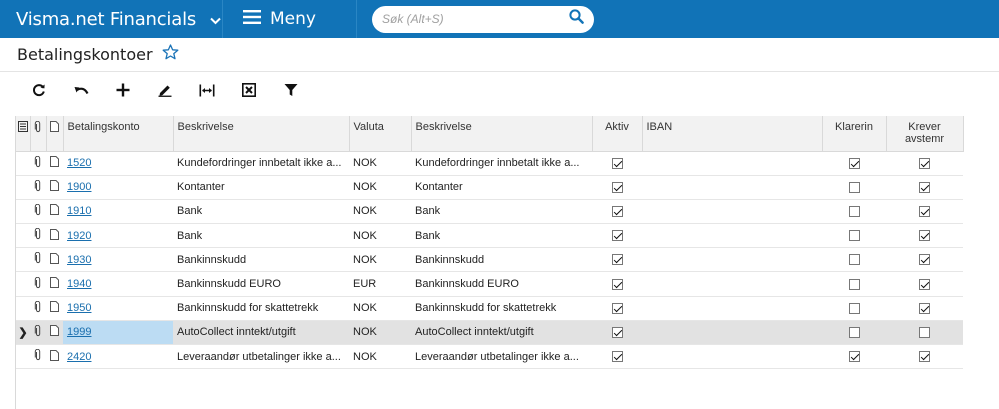 The height and width of the screenshot is (409, 999). I want to click on account-link: 2420, so click(79, 357).